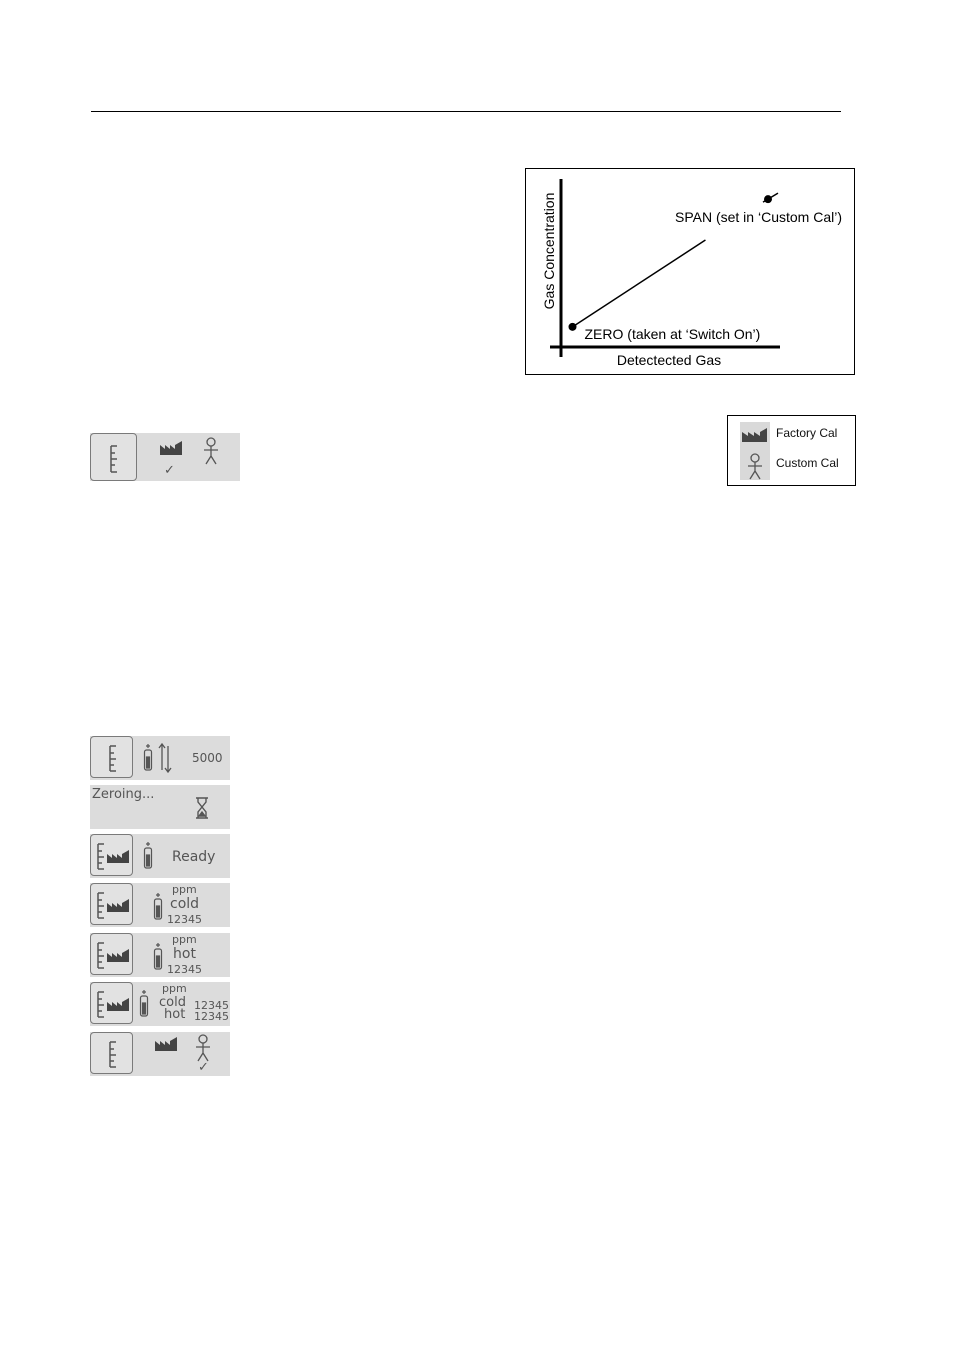 The image size is (954, 1350). Describe the element at coordinates (572, 326) in the screenshot. I see `zero-point` at that location.